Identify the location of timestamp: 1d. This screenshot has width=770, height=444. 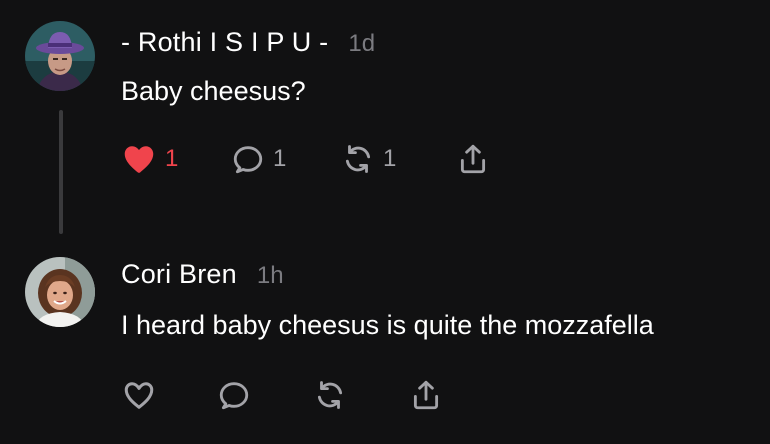
(361, 44).